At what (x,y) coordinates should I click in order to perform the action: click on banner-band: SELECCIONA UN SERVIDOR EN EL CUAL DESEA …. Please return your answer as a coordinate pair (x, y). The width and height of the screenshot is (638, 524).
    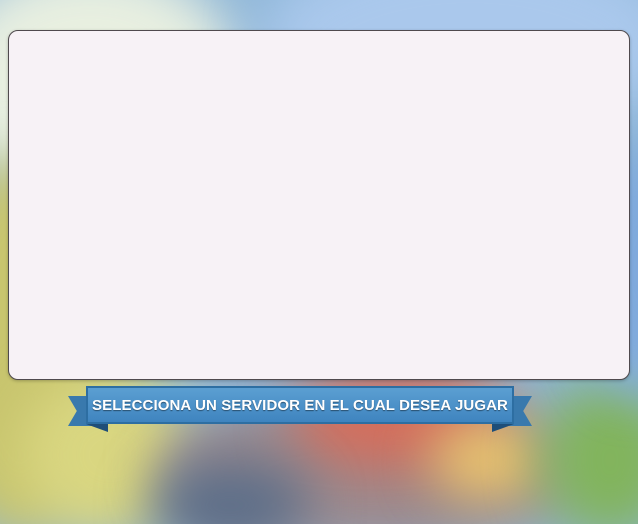
    Looking at the image, I should click on (300, 405).